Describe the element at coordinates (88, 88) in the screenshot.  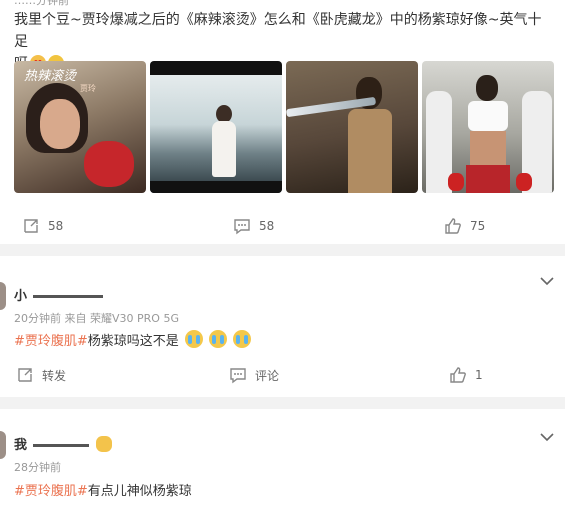
I see `poster-name: 贾玲` at that location.